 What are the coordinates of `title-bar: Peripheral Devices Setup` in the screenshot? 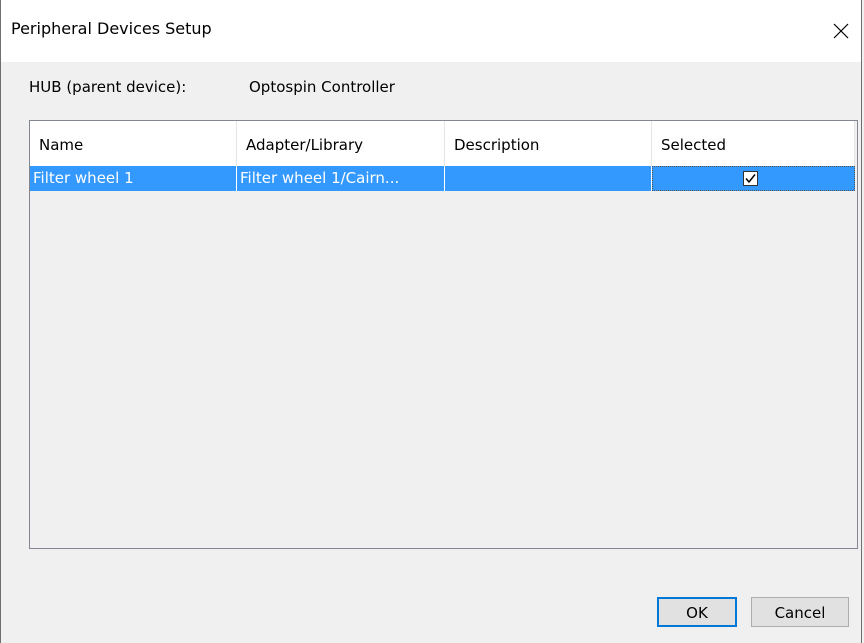 It's located at (431, 31).